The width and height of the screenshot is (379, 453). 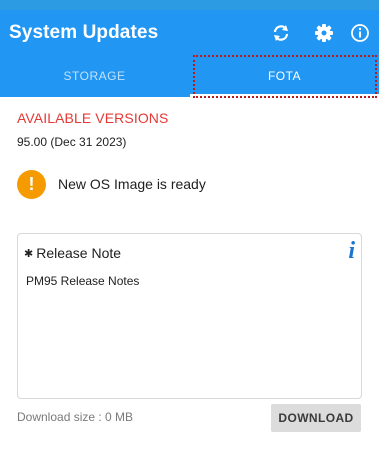 I want to click on available-versions-heading: AVAILABLE VERSIONS, so click(x=93, y=118).